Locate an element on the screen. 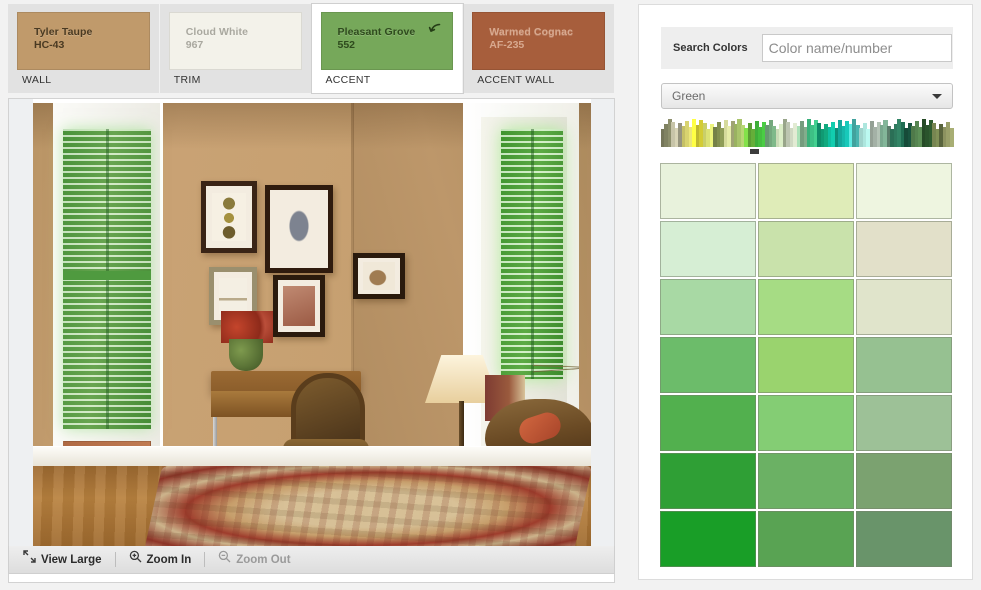  color-family-value: Green is located at coordinates (689, 96).